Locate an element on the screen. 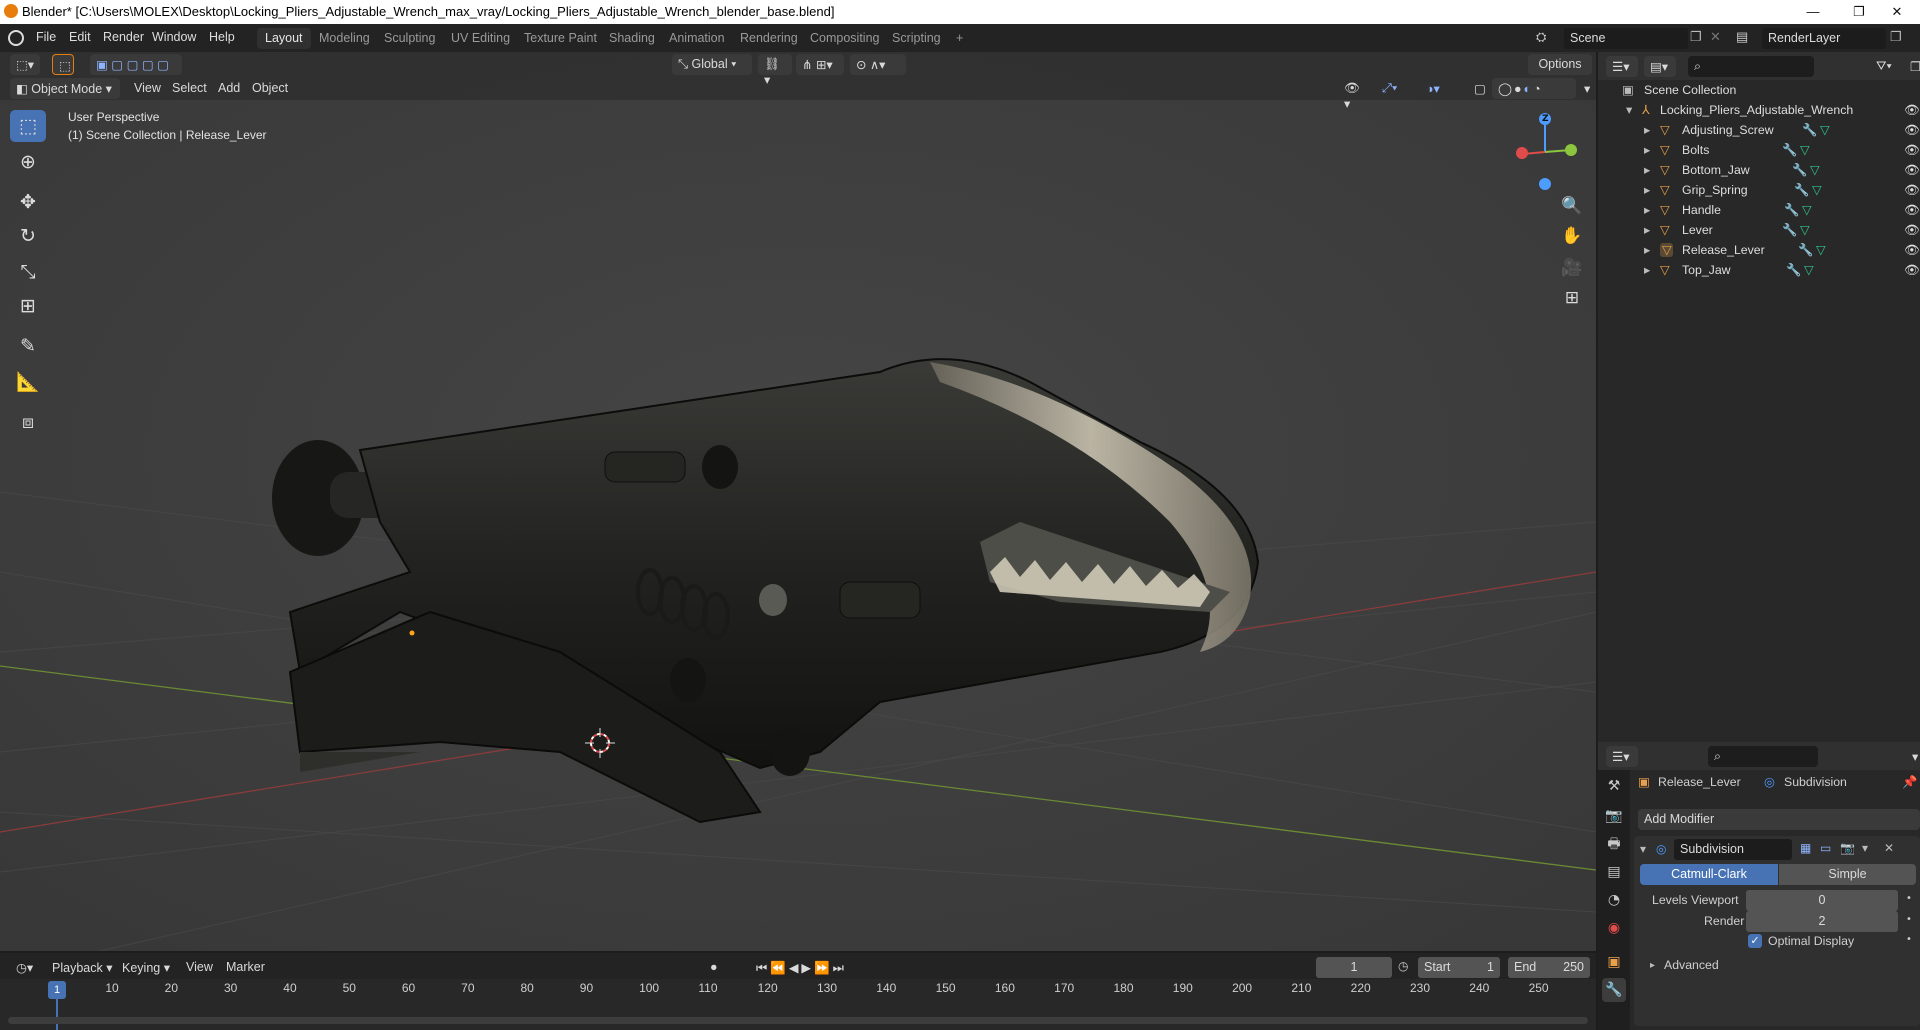 This screenshot has height=1030, width=1920. outliner-filter-icon: ⛛▾ is located at coordinates (1886, 66).